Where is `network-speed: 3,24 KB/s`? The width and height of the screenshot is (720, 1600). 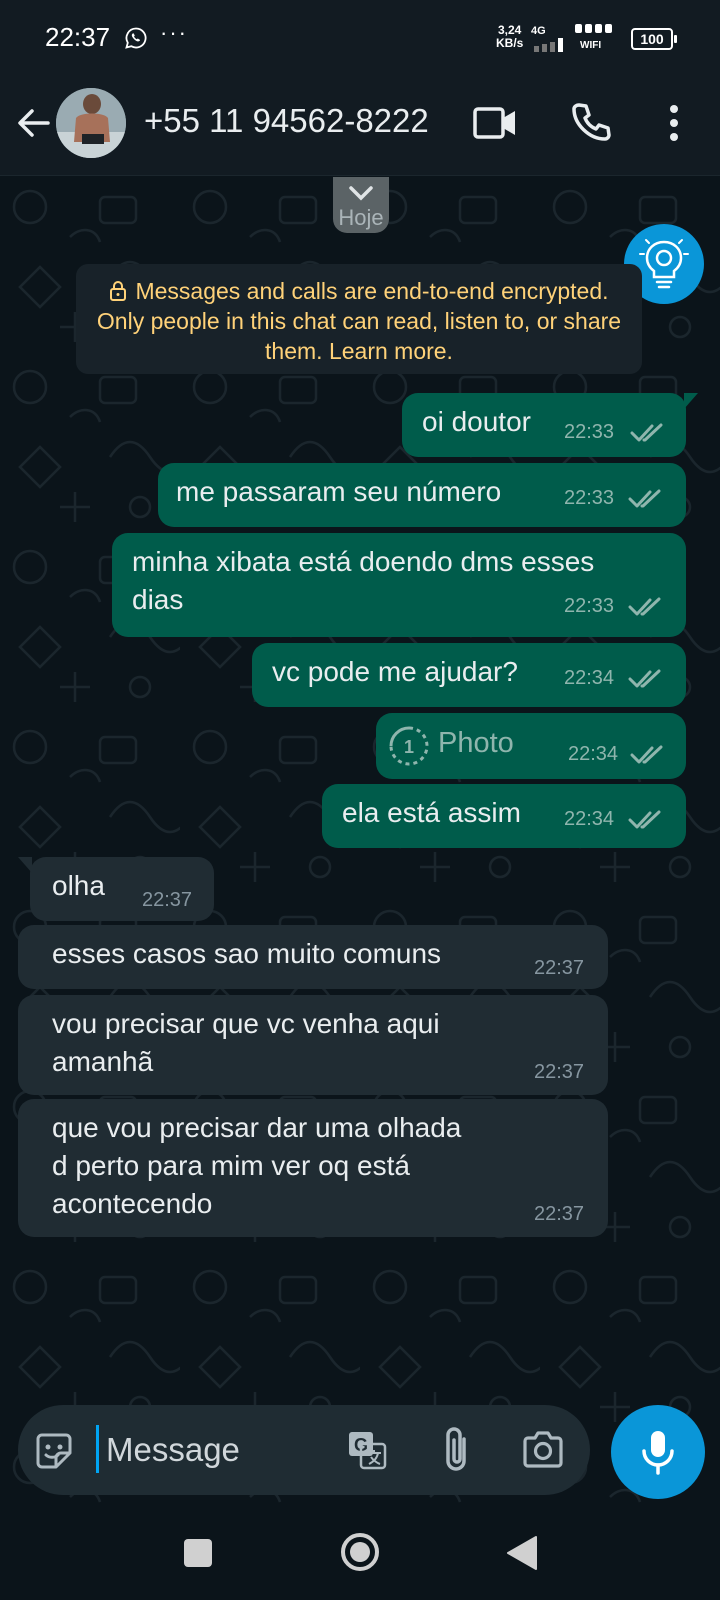
network-speed: 3,24 KB/s is located at coordinates (509, 37).